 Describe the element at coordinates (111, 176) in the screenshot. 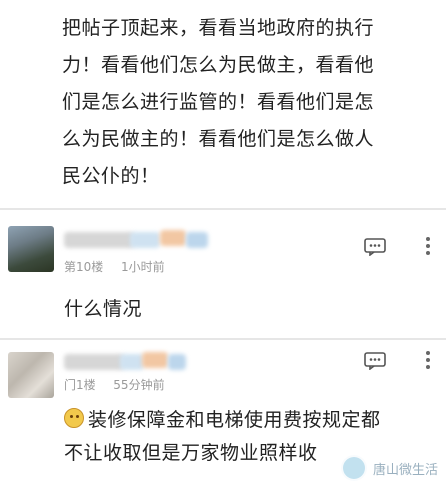

I see `post-line: 民公仆的！` at that location.